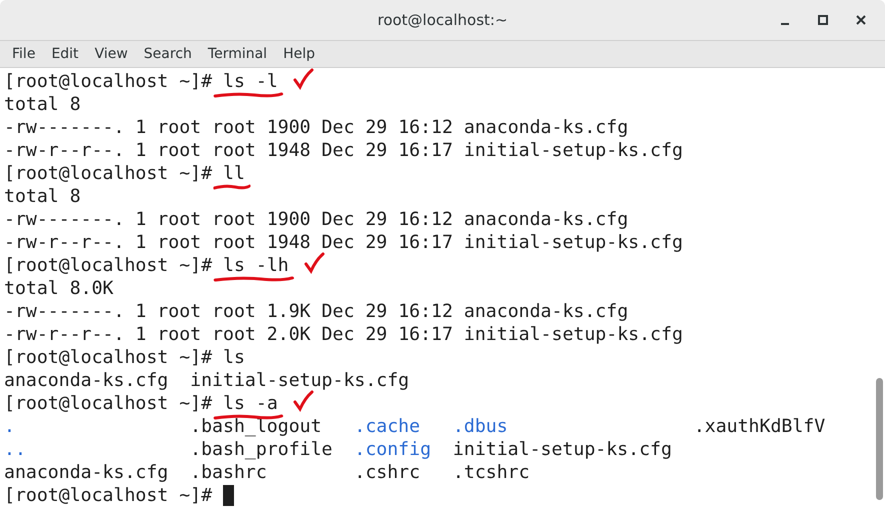  I want to click on file-name: .tcshrc, so click(491, 472).